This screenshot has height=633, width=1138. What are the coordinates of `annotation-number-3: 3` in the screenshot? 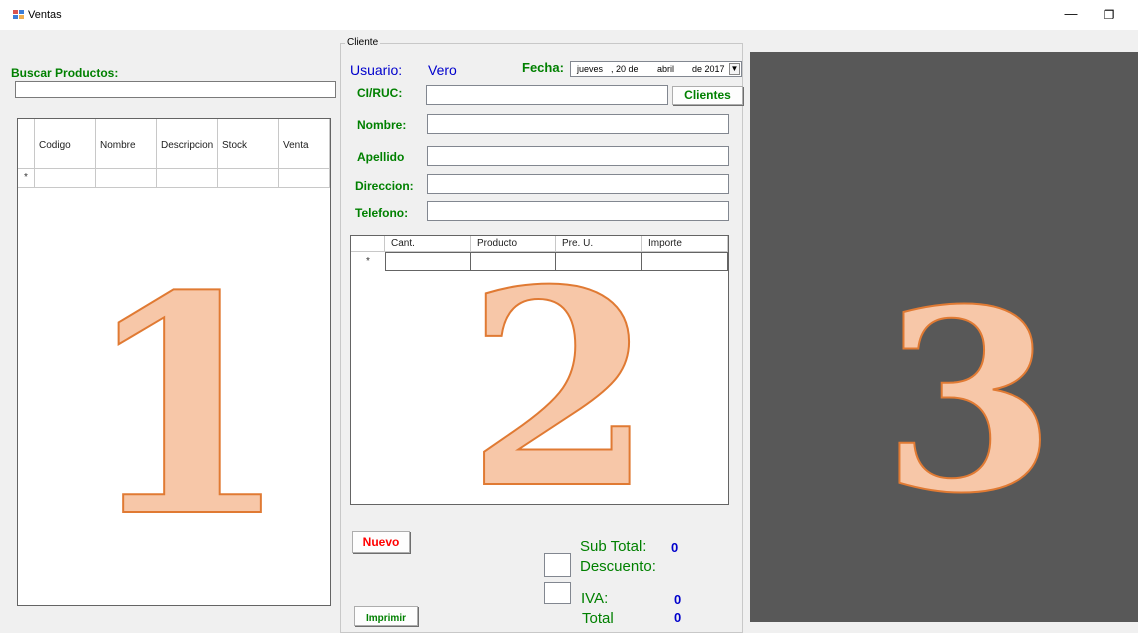 It's located at (969, 401).